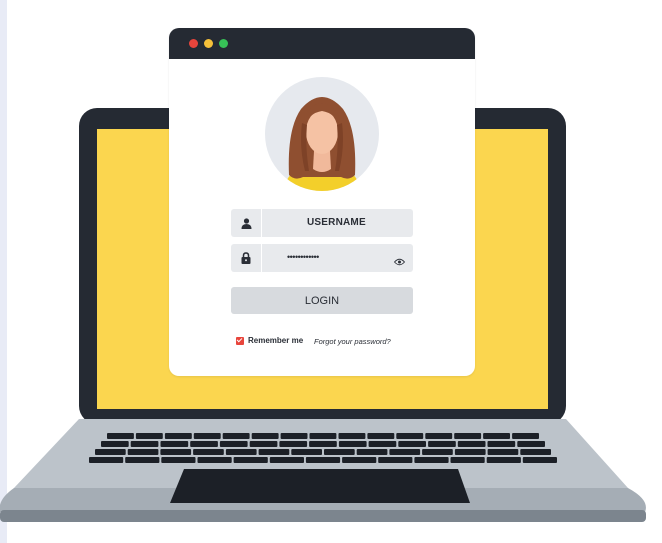  Describe the element at coordinates (246, 223) in the screenshot. I see `user-icon` at that location.